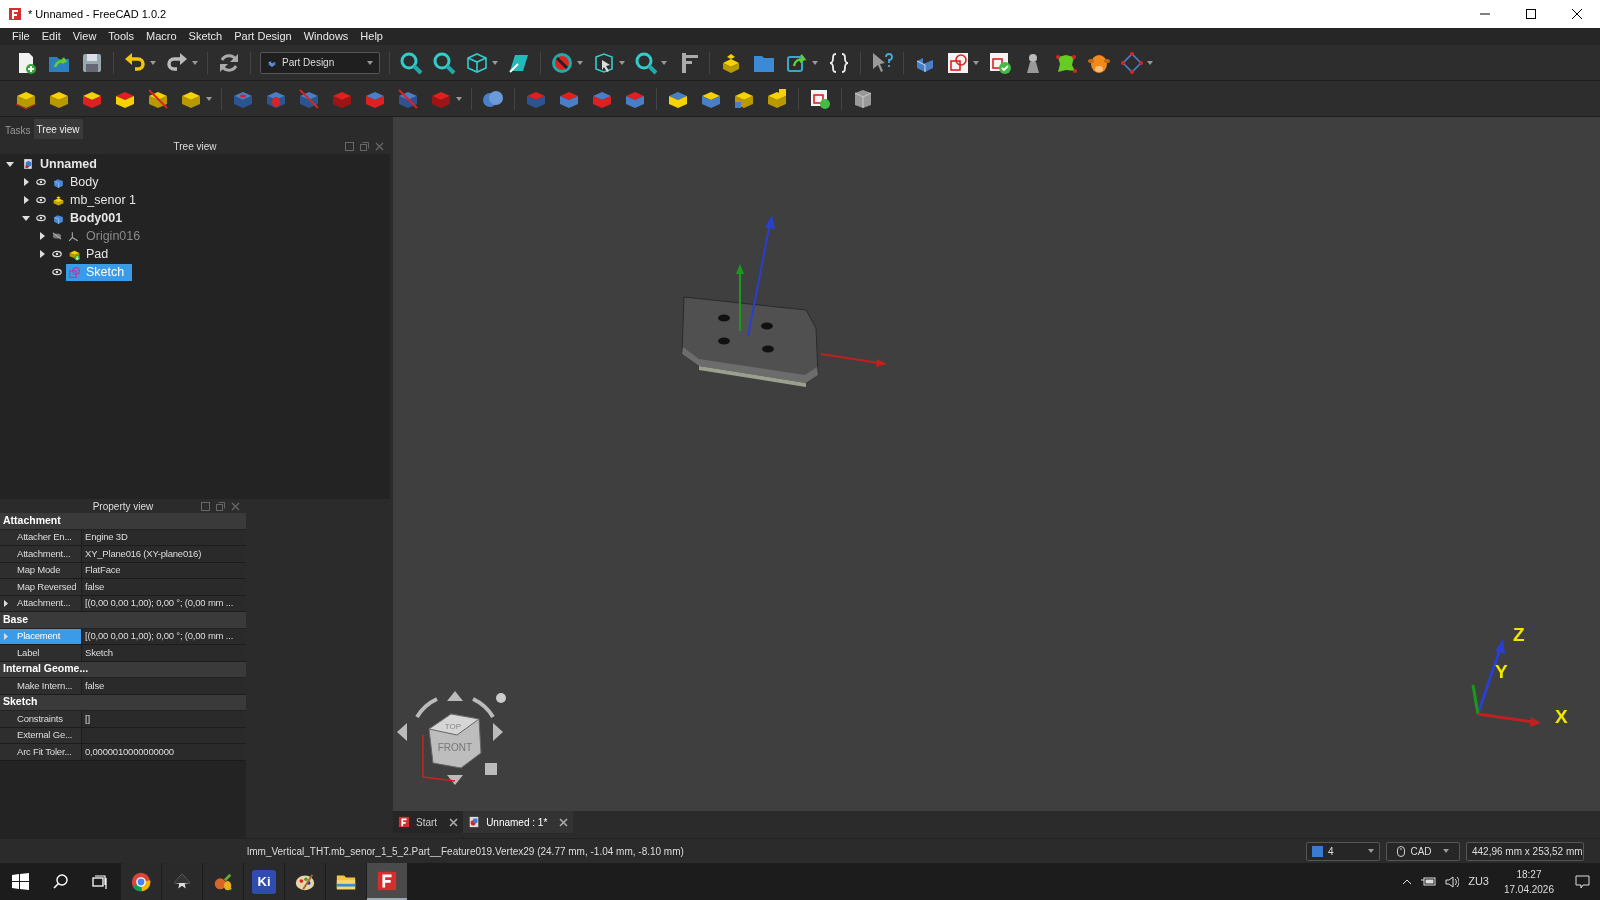  What do you see at coordinates (205, 36) in the screenshot?
I see `menu-item: Sketch` at bounding box center [205, 36].